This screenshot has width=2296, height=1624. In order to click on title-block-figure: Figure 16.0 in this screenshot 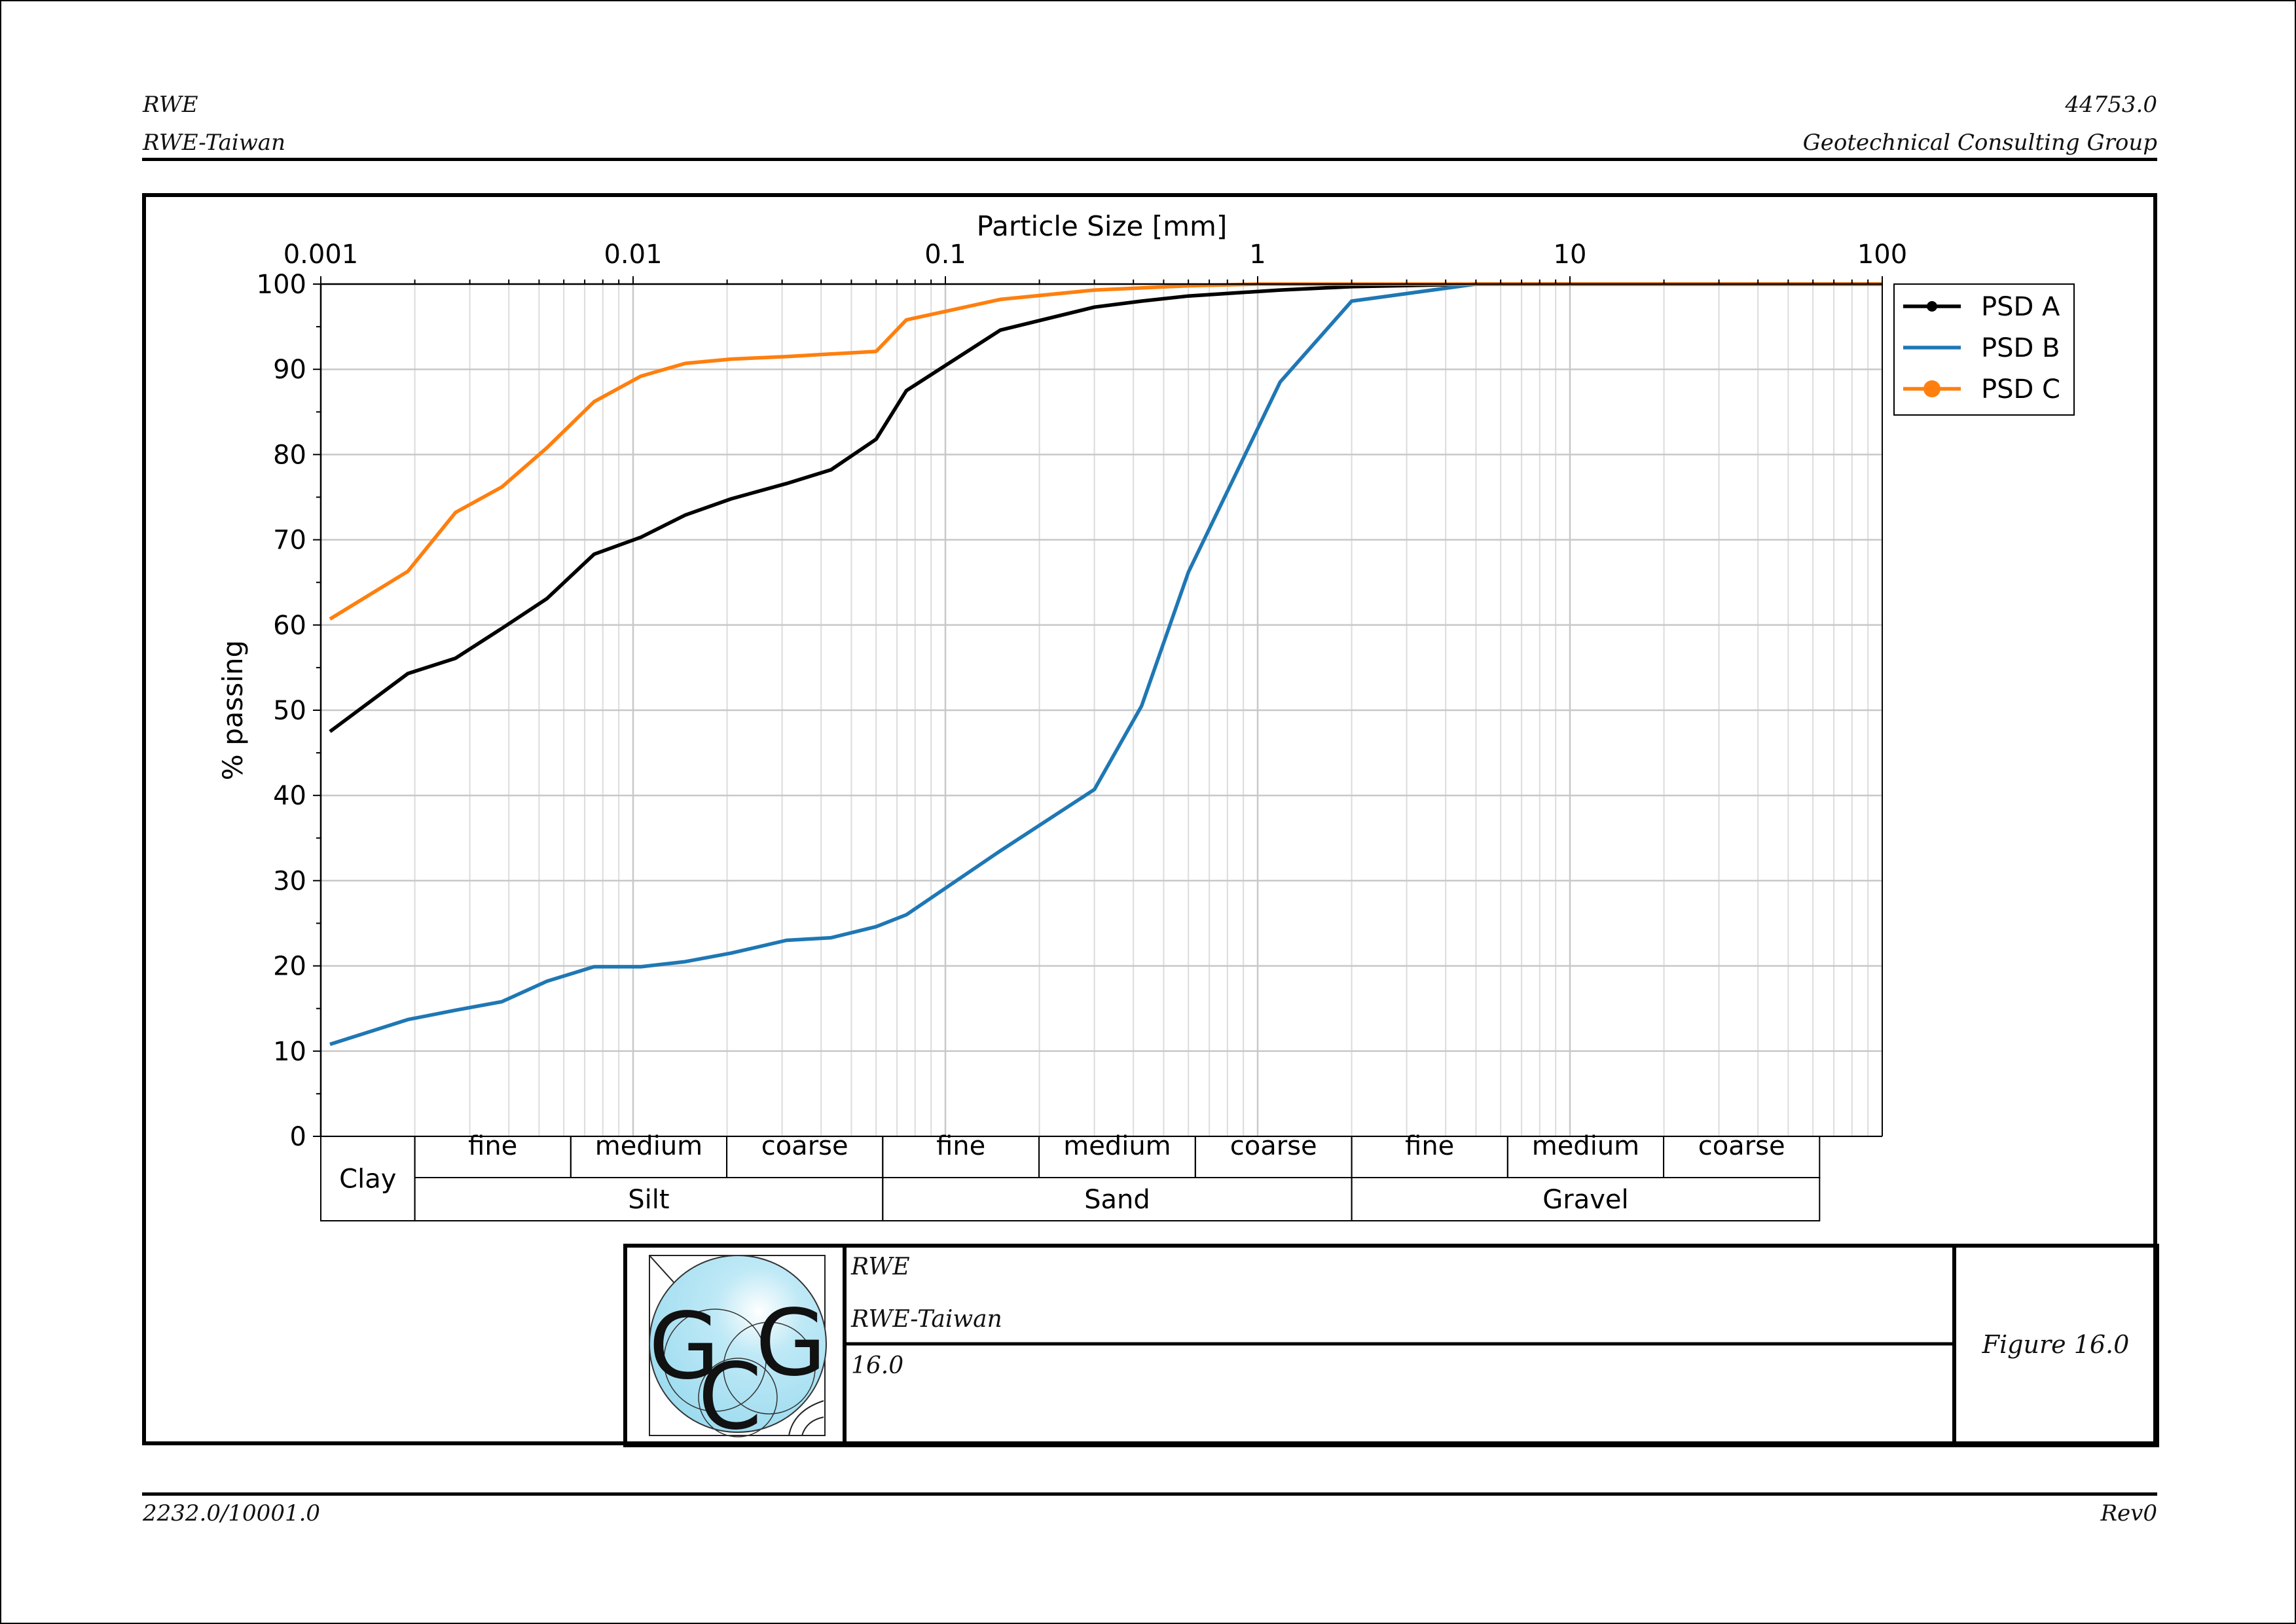, I will do `click(2056, 1344)`.